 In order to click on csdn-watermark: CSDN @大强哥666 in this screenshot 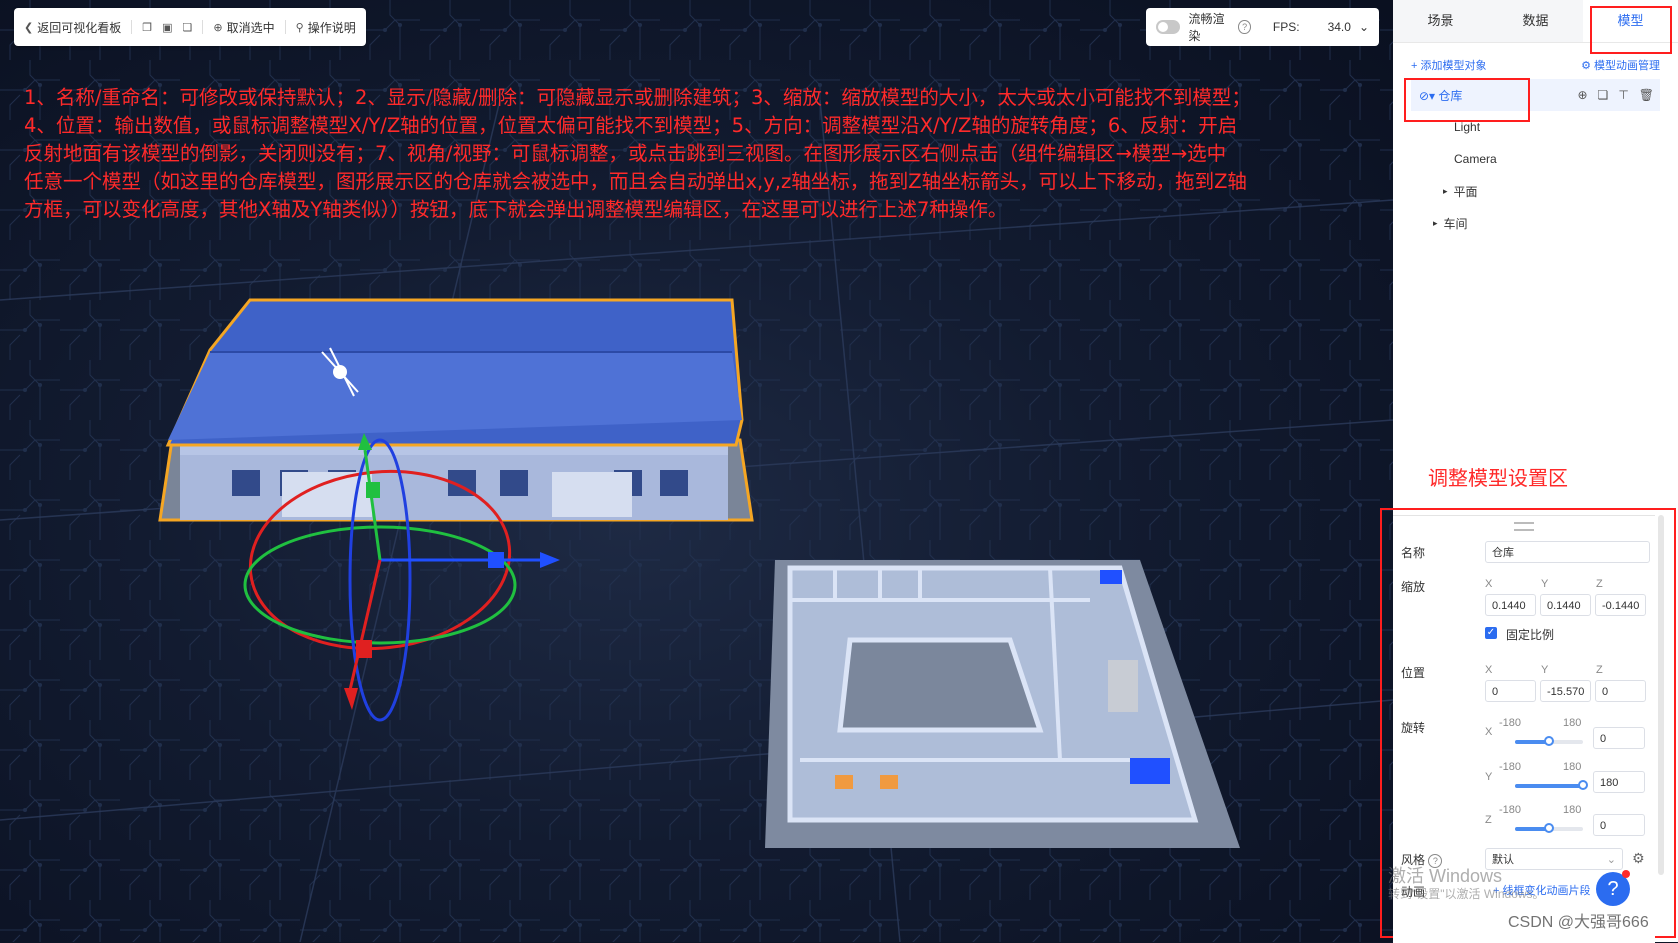, I will do `click(1578, 922)`.